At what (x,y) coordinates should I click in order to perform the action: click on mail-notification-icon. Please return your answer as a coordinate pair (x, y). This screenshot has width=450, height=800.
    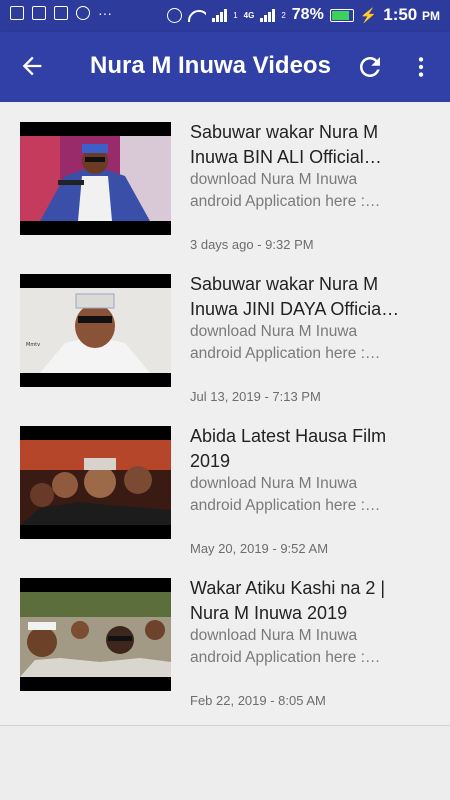
    Looking at the image, I should click on (61, 13).